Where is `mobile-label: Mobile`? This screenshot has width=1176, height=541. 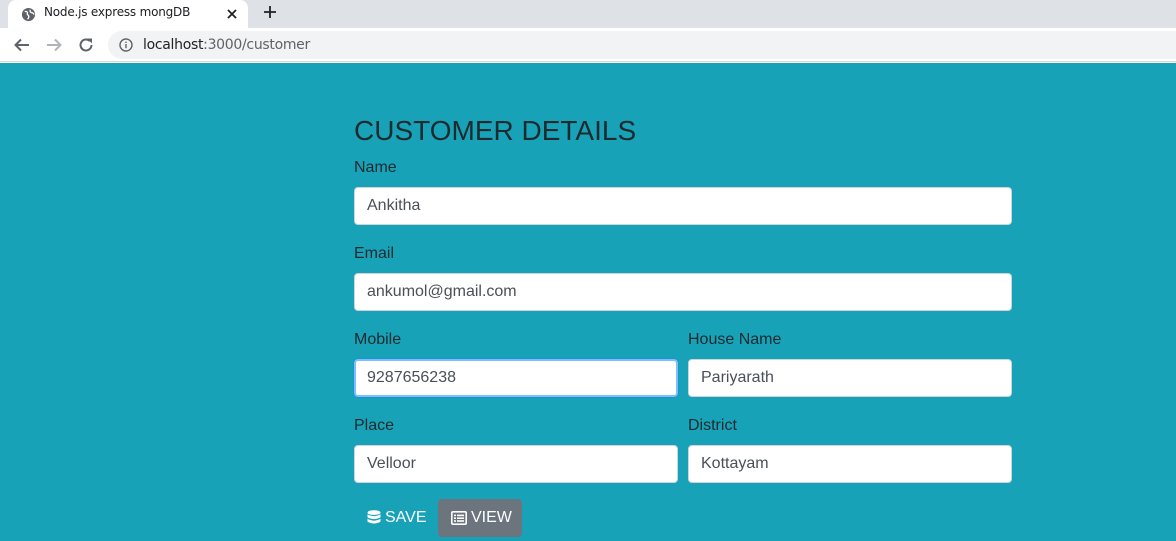 mobile-label: Mobile is located at coordinates (378, 339).